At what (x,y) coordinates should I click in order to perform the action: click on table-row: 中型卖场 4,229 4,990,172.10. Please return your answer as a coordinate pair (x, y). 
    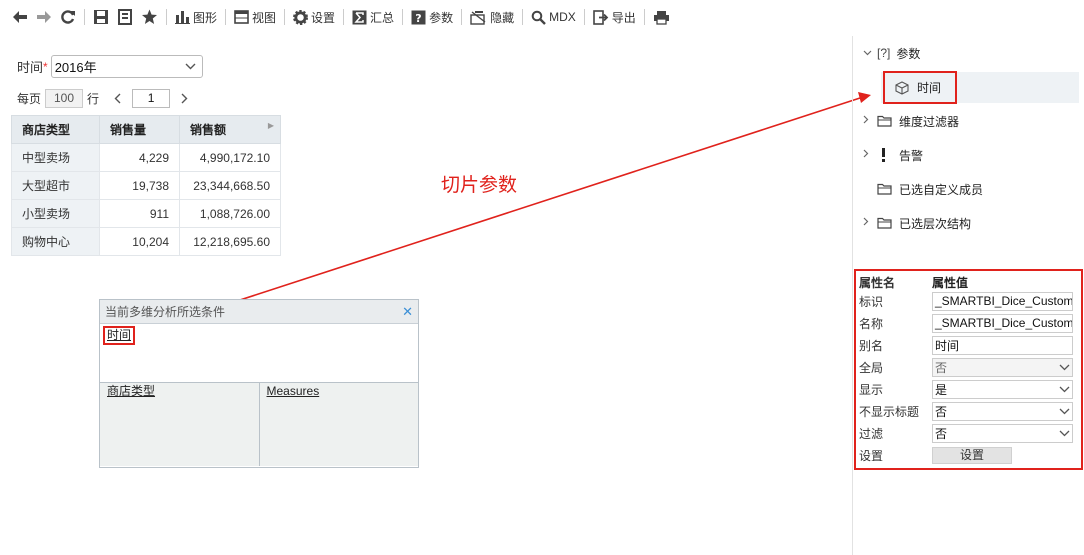
    Looking at the image, I should click on (146, 157).